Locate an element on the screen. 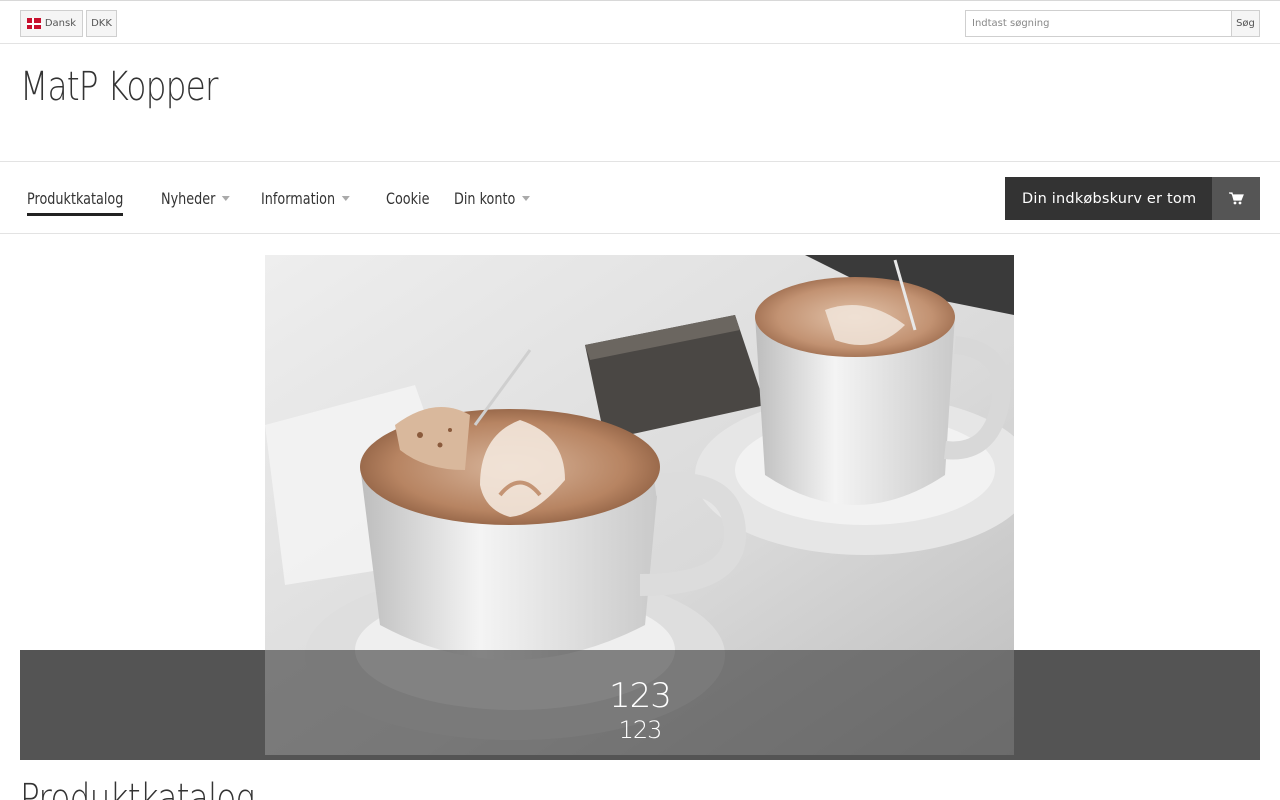 This screenshot has height=800, width=1280. cart-status-label: Din indkøbskurv er tom is located at coordinates (1108, 198).